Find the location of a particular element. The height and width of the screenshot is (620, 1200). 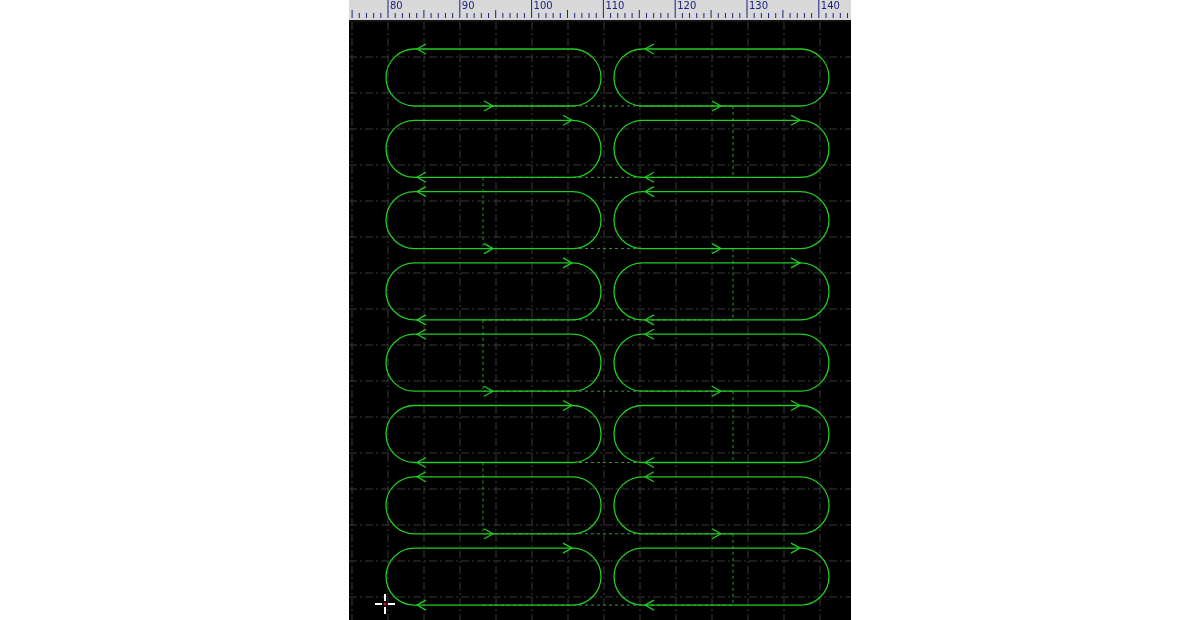

ruler-label: 130 is located at coordinates (759, 6).